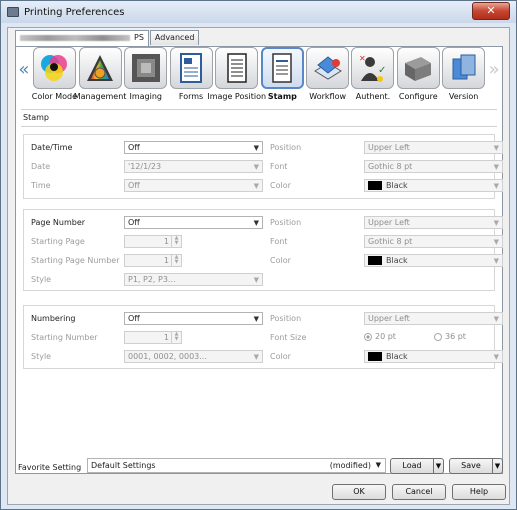 This screenshot has width=517, height=510. What do you see at coordinates (193, 318) in the screenshot?
I see `numbering-select: Off ▼` at bounding box center [193, 318].